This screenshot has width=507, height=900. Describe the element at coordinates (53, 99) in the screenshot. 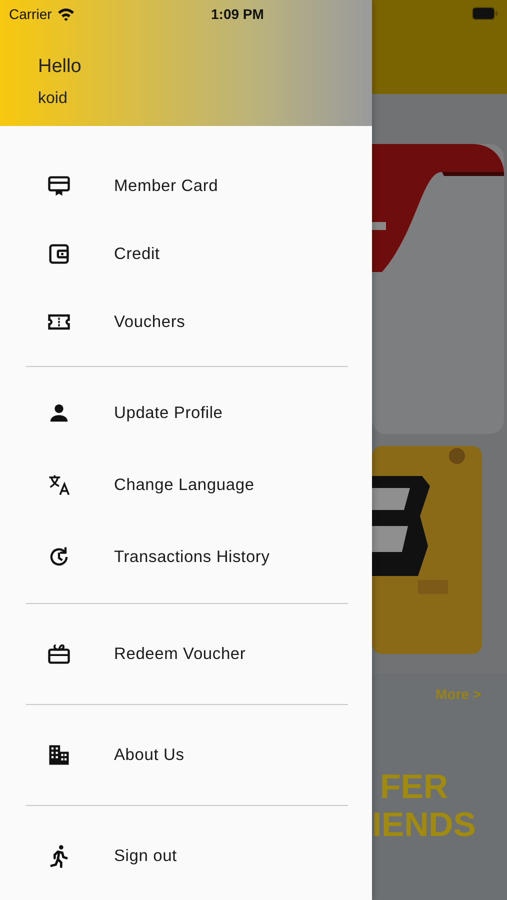

I see `user-name: koid` at that location.